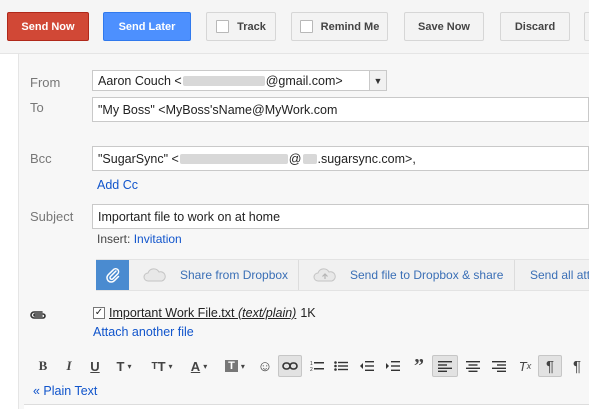 The image size is (589, 409). Describe the element at coordinates (308, 313) in the screenshot. I see `attachment-size: 1K` at that location.